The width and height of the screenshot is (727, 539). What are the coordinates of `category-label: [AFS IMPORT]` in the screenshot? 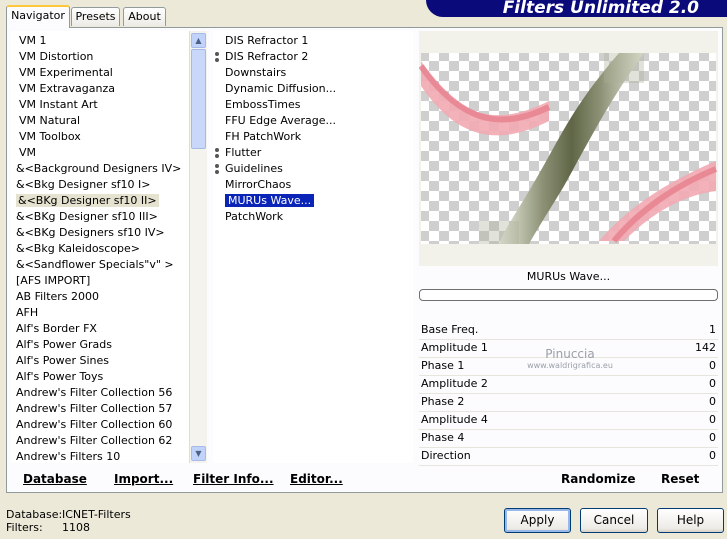 It's located at (53, 280).